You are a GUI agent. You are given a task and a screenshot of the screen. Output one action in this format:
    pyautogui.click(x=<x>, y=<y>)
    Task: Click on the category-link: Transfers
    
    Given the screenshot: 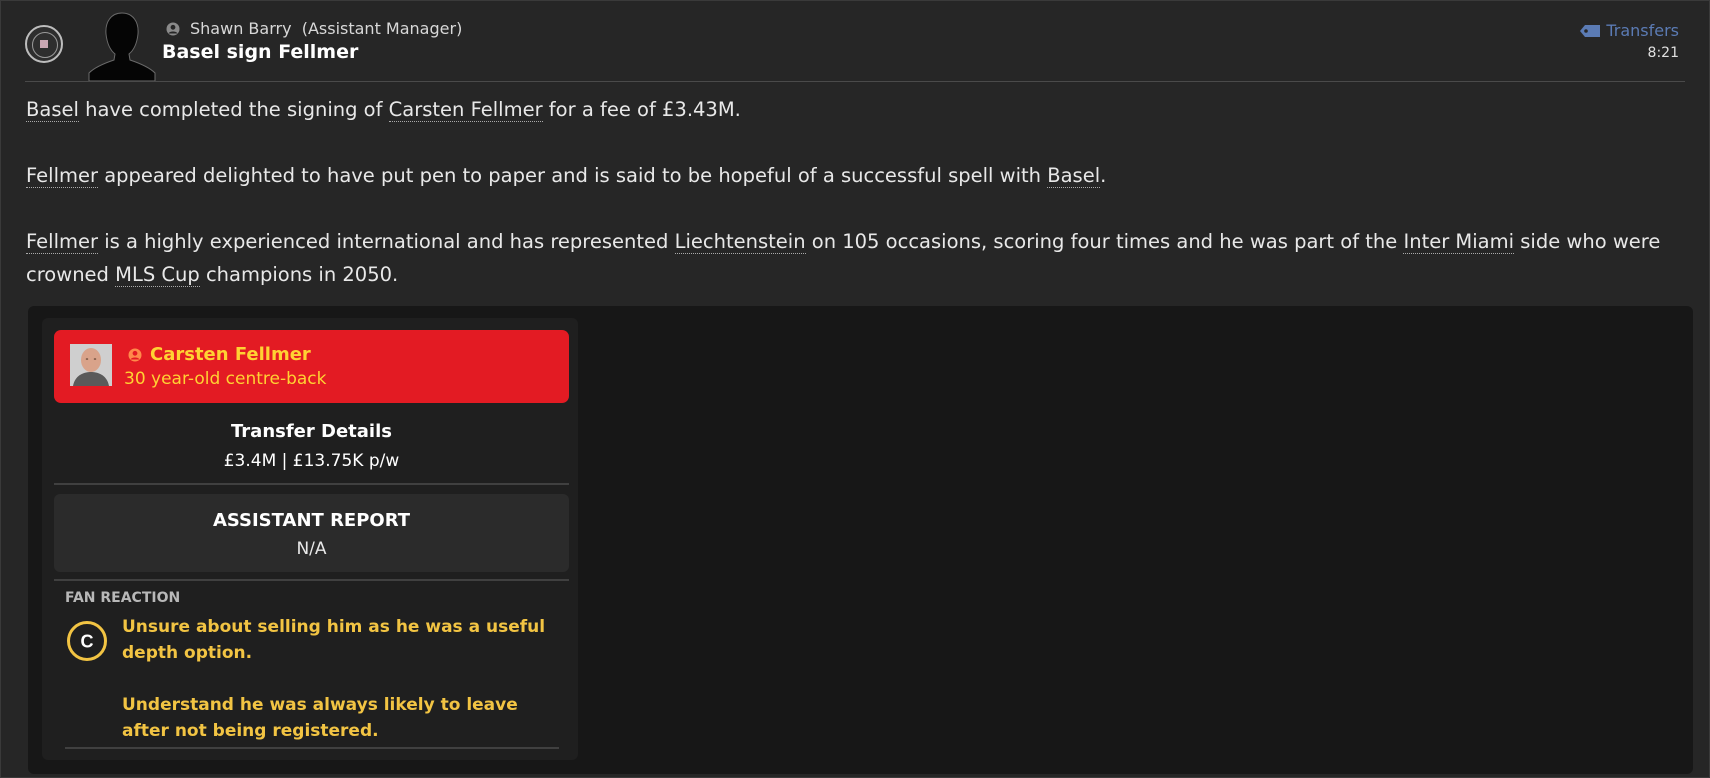 What is the action you would take?
    pyautogui.click(x=1629, y=30)
    